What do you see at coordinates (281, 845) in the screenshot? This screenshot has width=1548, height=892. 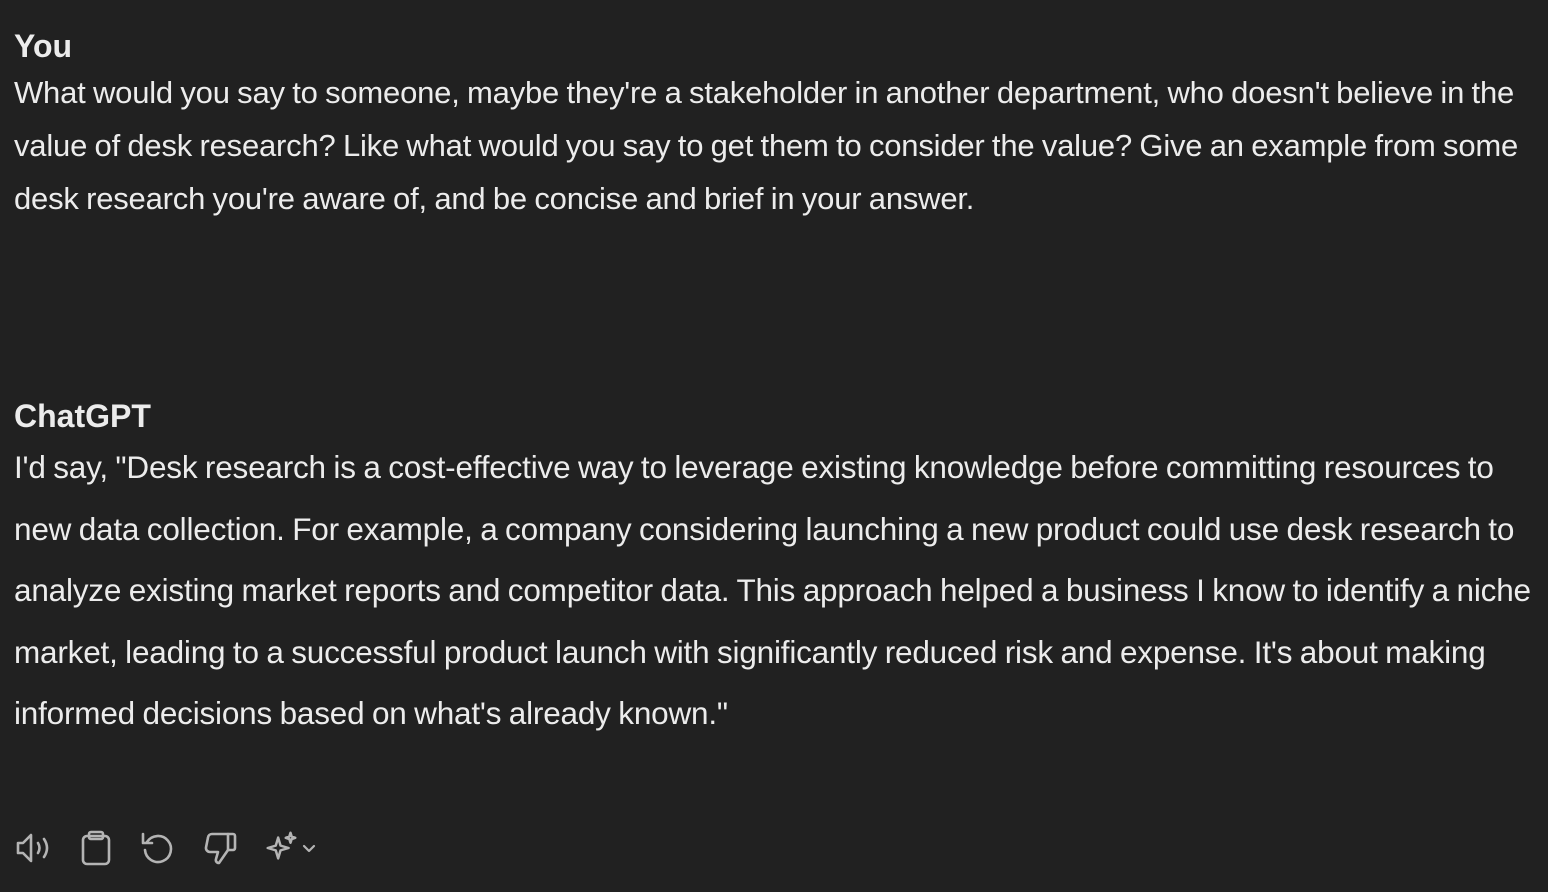 I see `sparkle-icon` at bounding box center [281, 845].